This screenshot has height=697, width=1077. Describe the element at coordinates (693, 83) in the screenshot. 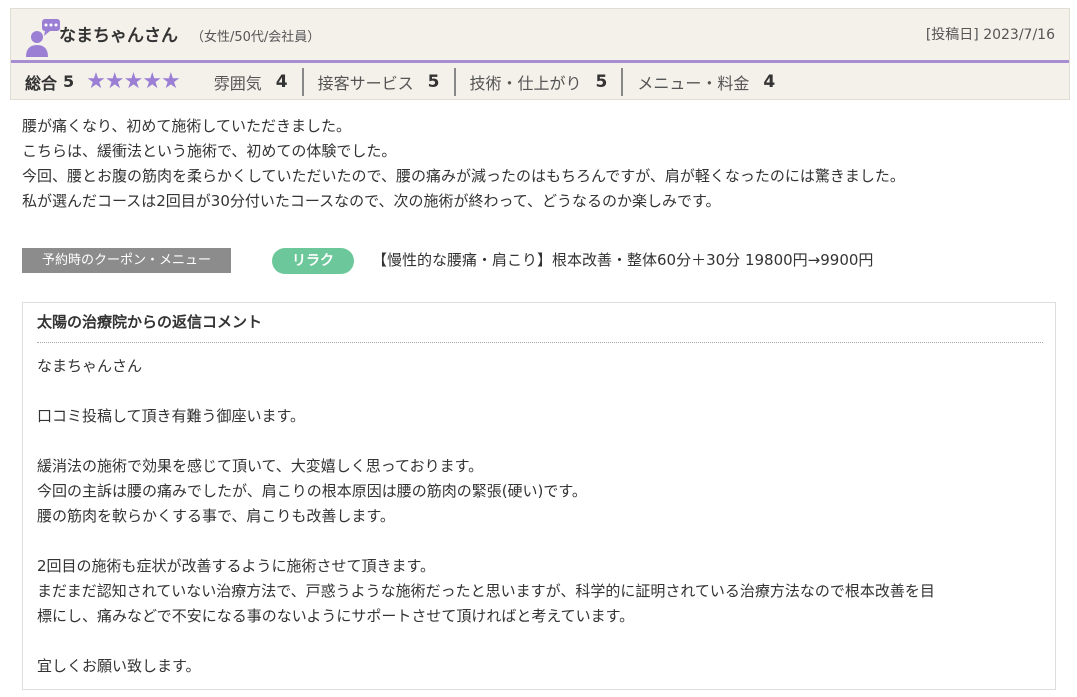

I see `rating-label: メニュー・料金` at that location.